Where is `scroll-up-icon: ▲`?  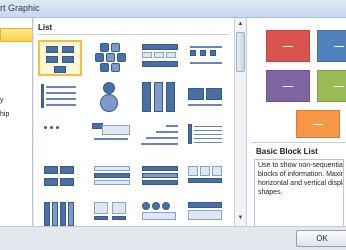
scroll-up-icon: ▲ is located at coordinates (240, 24).